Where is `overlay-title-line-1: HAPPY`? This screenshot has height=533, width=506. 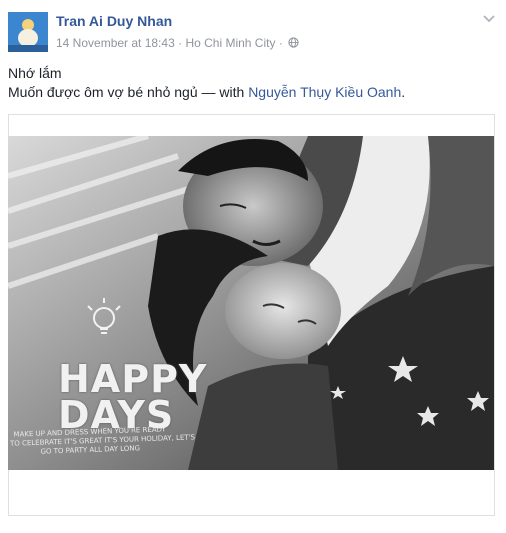 overlay-title-line-1: HAPPY is located at coordinates (133, 379).